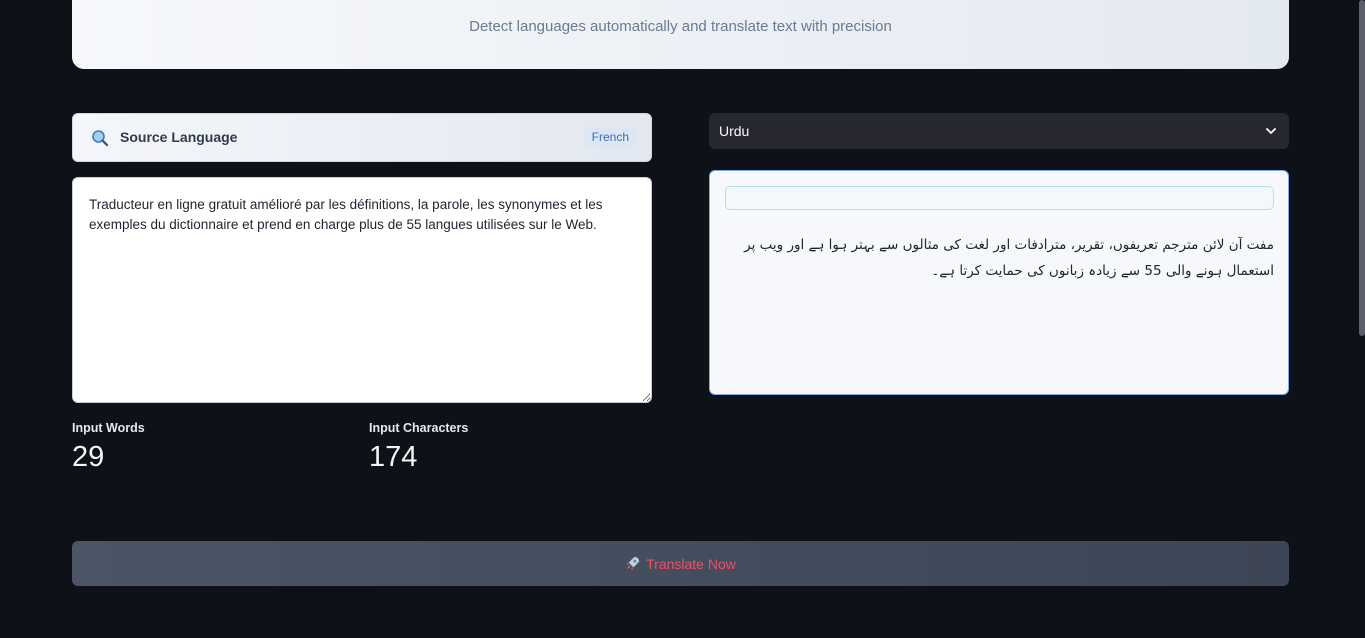 This screenshot has height=638, width=1365. I want to click on translate-button-content: Translate Now, so click(680, 564).